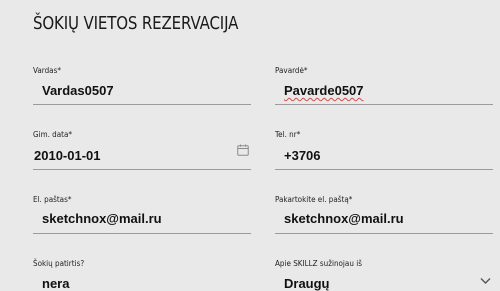  Describe the element at coordinates (102, 218) in the screenshot. I see `email-input: sketchnox@mail.ru` at that location.